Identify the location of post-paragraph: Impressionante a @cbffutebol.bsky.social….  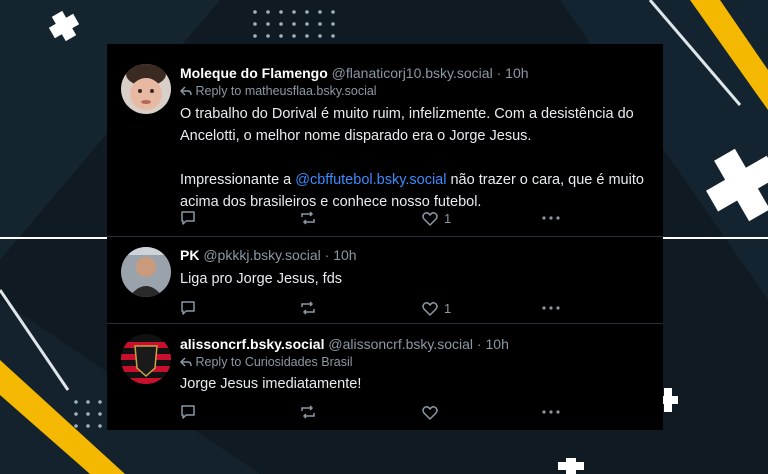
(415, 191).